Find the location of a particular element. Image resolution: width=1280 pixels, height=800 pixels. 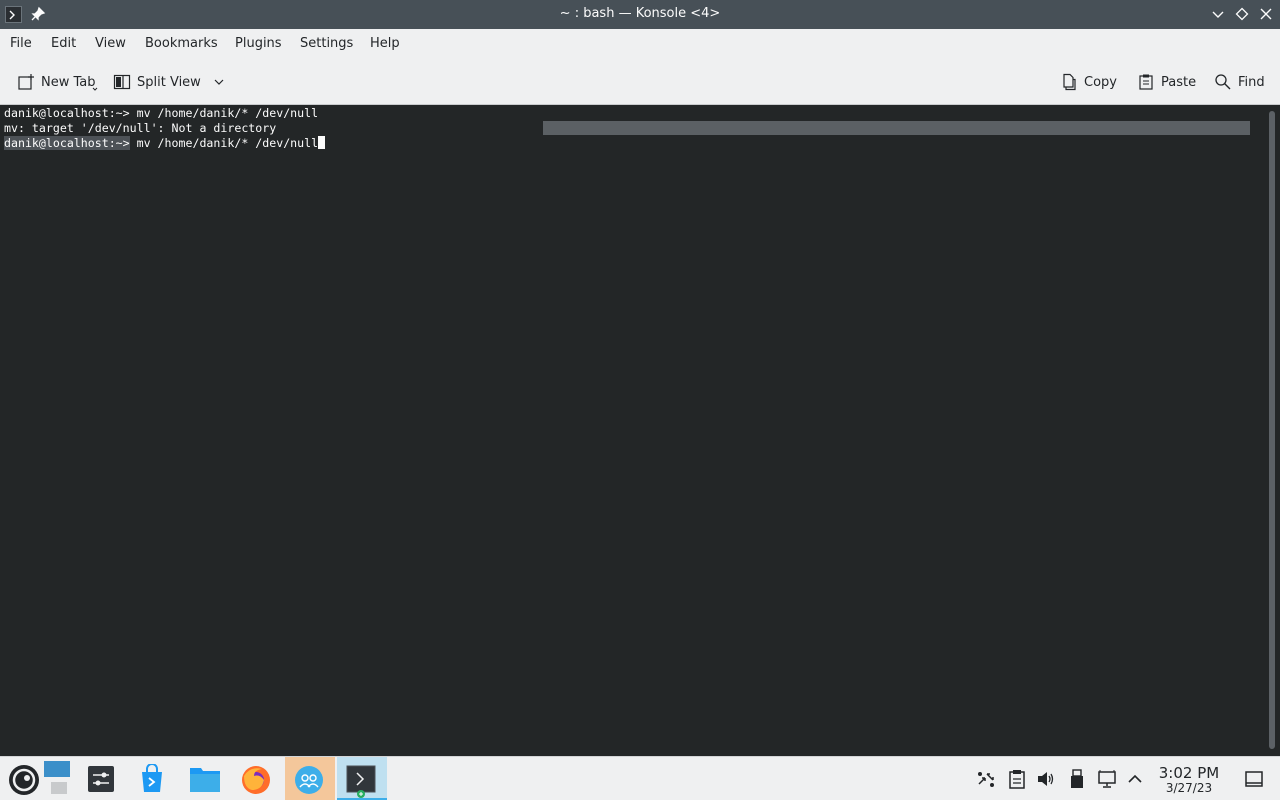

task-discover is located at coordinates (154, 778).